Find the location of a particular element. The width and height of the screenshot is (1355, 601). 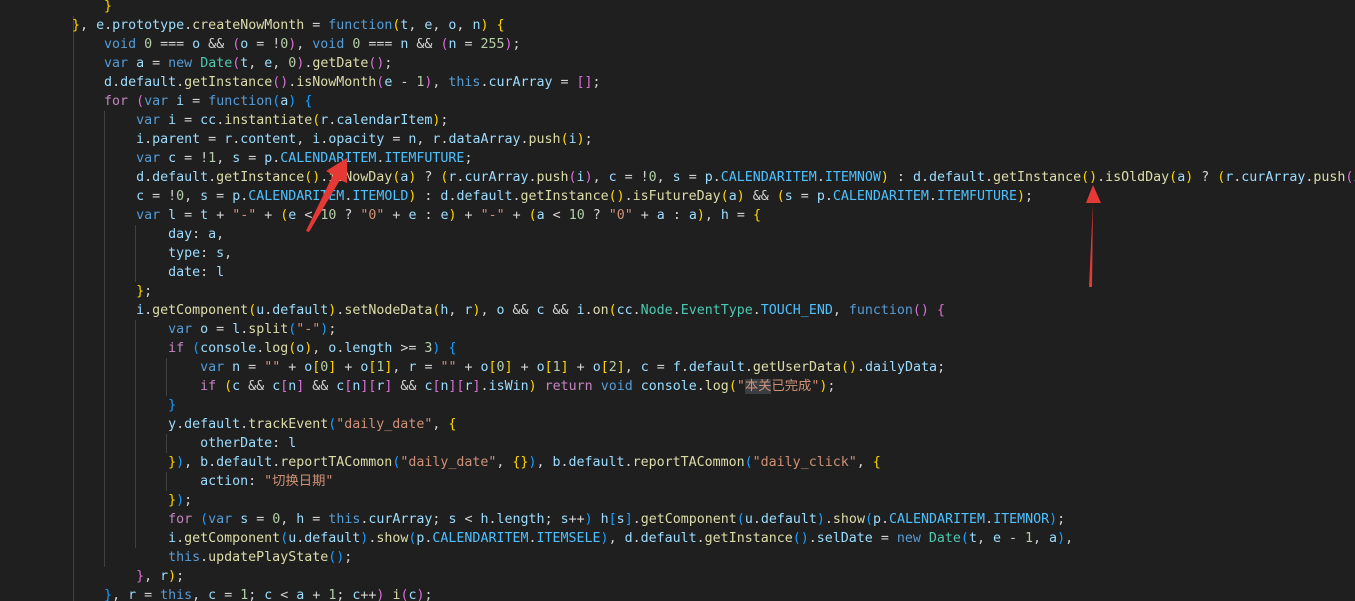

red-arrow-isoldday is located at coordinates (1093, 236).